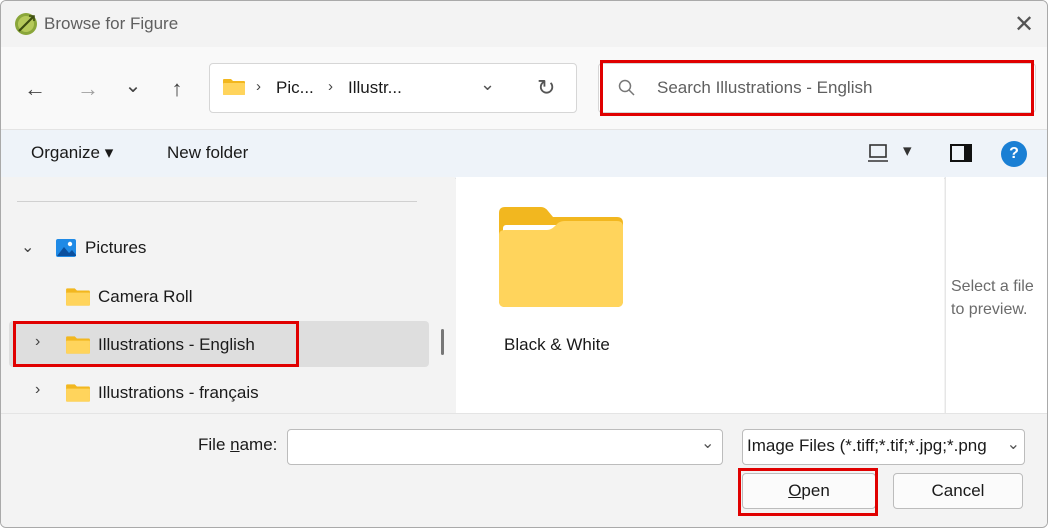 The width and height of the screenshot is (1048, 528). Describe the element at coordinates (178, 392) in the screenshot. I see `tree-item-label: Illustrations - français` at that location.